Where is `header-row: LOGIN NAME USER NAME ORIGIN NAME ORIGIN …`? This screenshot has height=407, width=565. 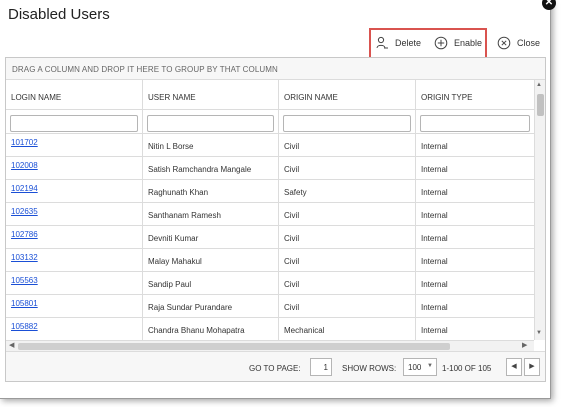 header-row: LOGIN NAME USER NAME ORIGIN NAME ORIGIN … is located at coordinates (270, 95).